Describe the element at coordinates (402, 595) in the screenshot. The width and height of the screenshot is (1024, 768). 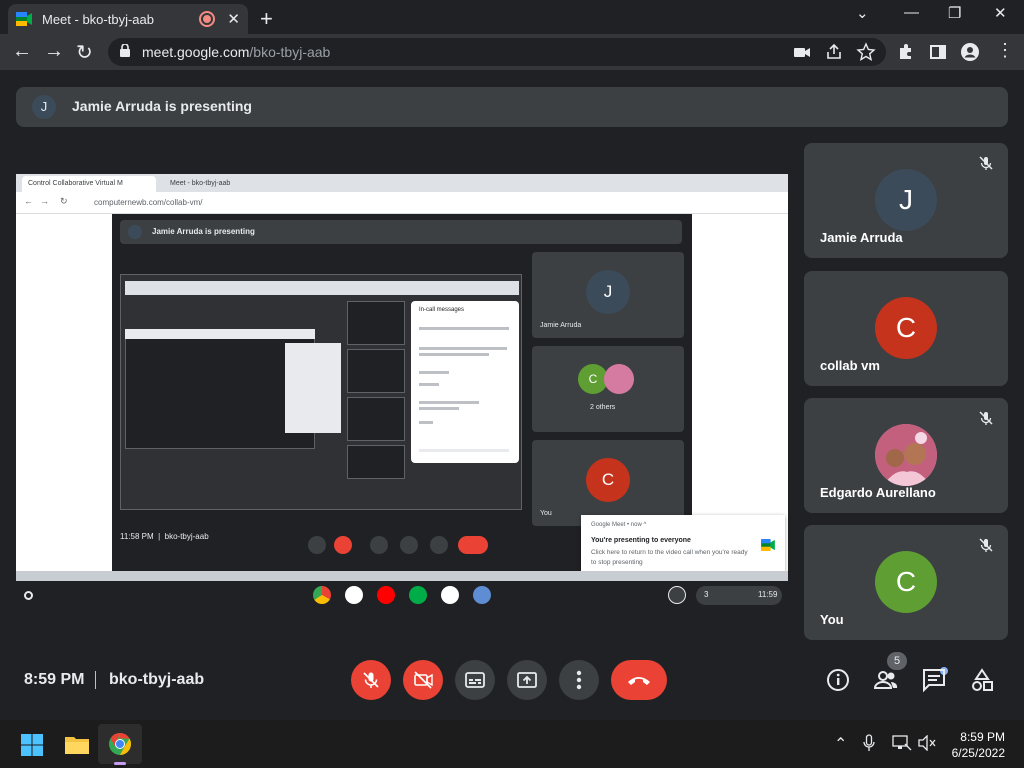
I see `chromeos-shelf: 3 11:59` at that location.